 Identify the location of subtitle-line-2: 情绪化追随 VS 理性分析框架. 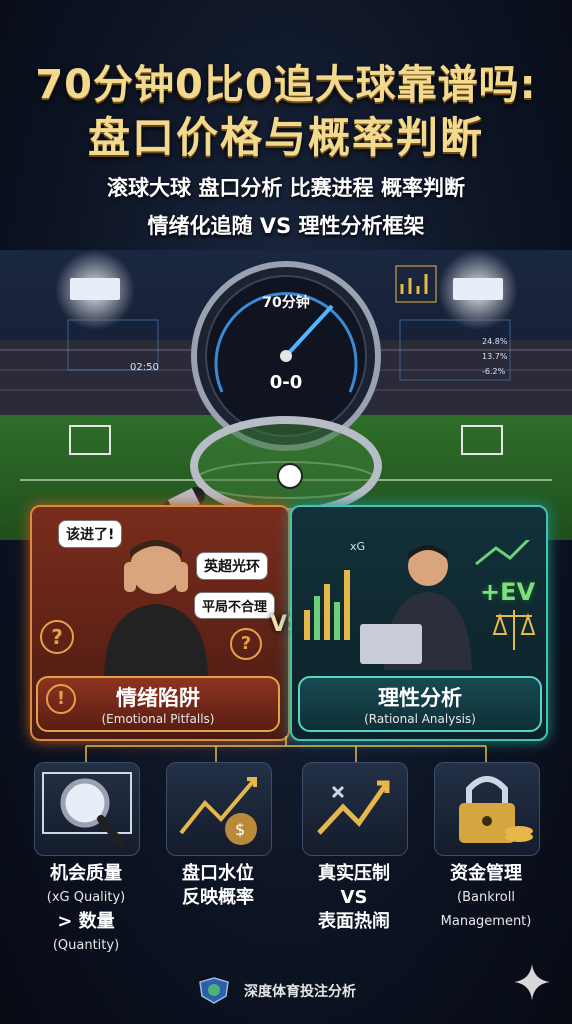
(286, 226).